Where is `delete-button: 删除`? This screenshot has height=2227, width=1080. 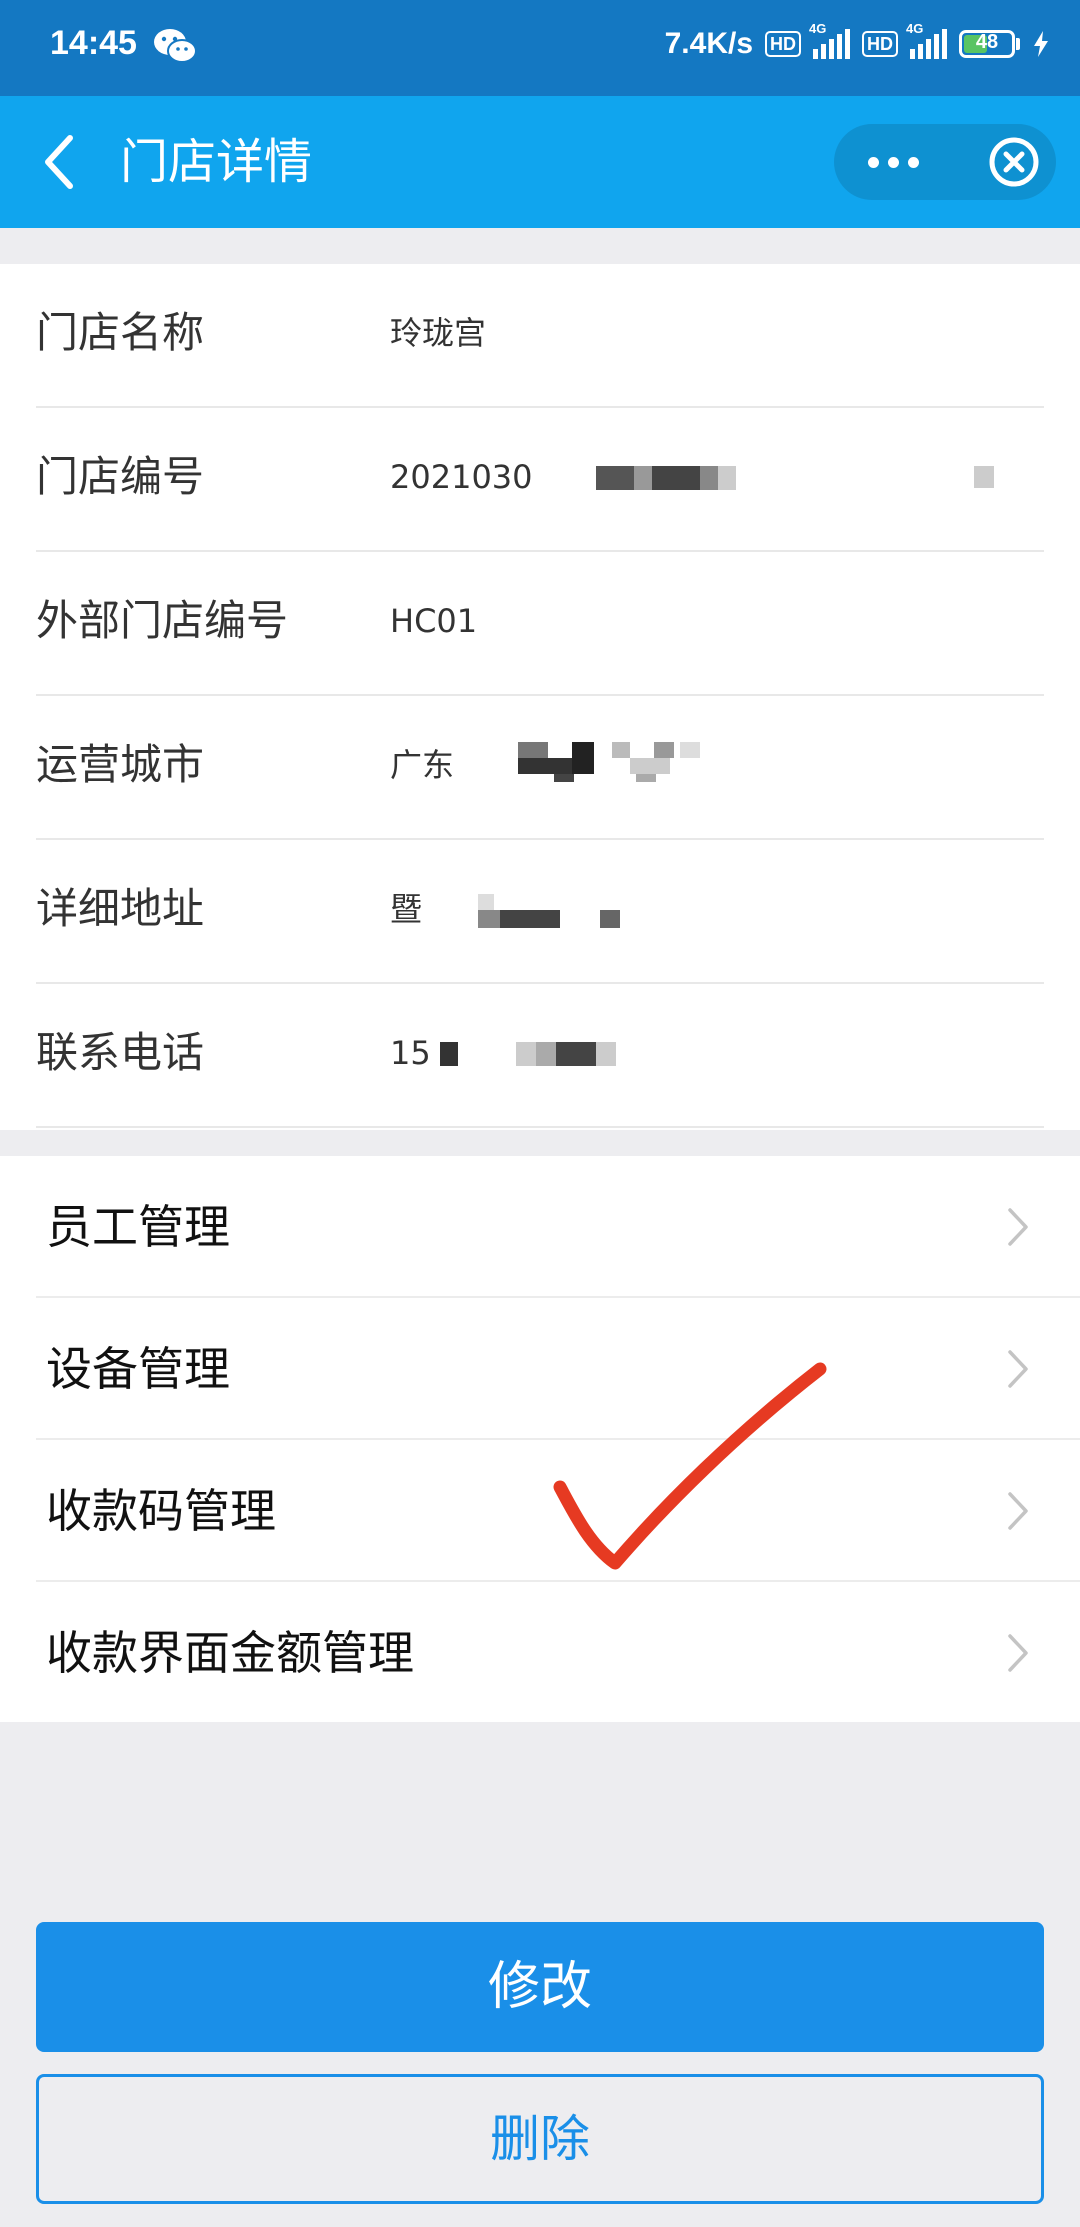 delete-button: 删除 is located at coordinates (540, 2139).